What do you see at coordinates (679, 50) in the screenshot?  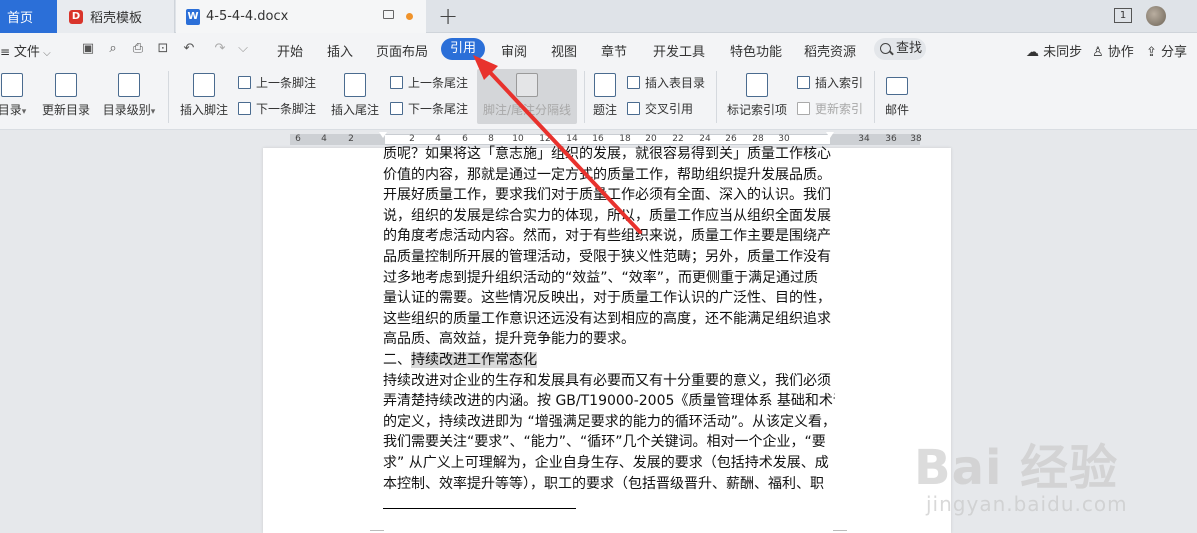 I see `menu-developer: 开发工具` at bounding box center [679, 50].